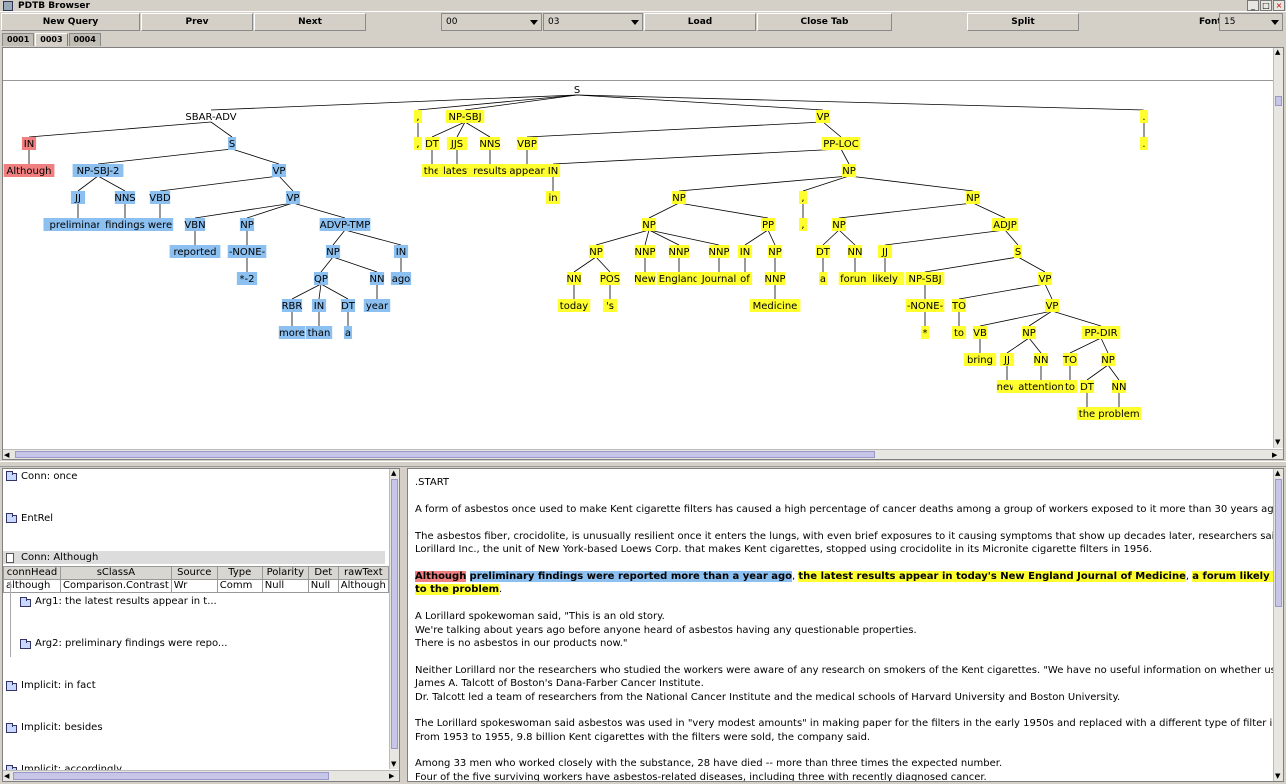  I want to click on split-button: Split, so click(1023, 22).